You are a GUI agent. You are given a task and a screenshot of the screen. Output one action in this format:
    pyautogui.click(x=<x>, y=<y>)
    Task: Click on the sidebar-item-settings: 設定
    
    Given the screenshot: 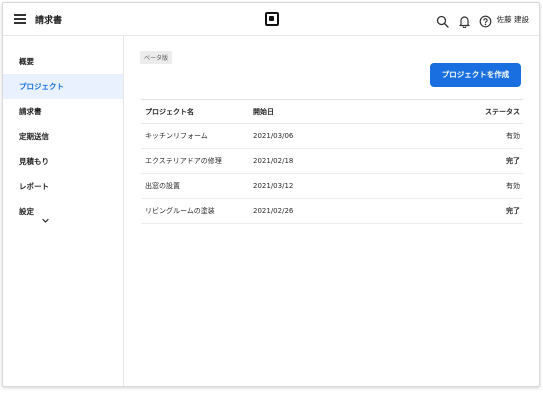 What is the action you would take?
    pyautogui.click(x=63, y=211)
    